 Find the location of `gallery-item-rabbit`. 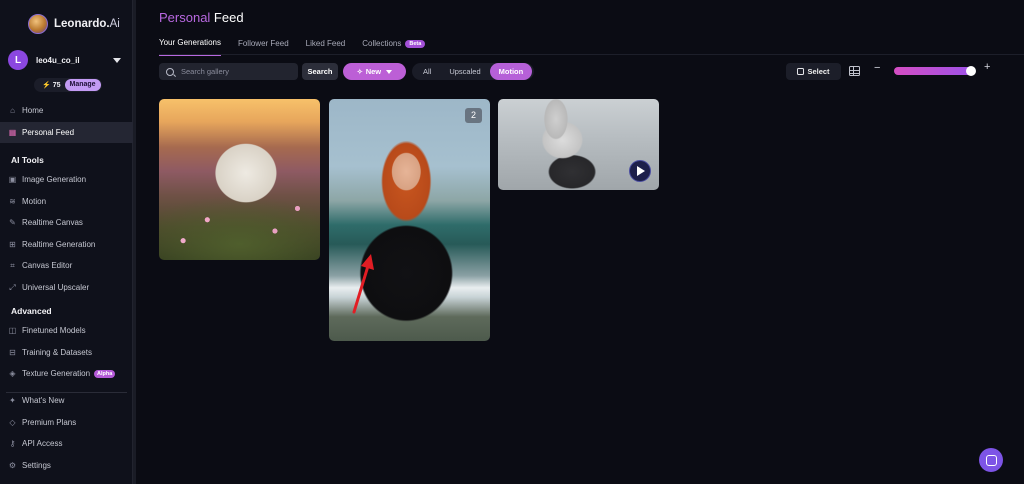

gallery-item-rabbit is located at coordinates (578, 144).